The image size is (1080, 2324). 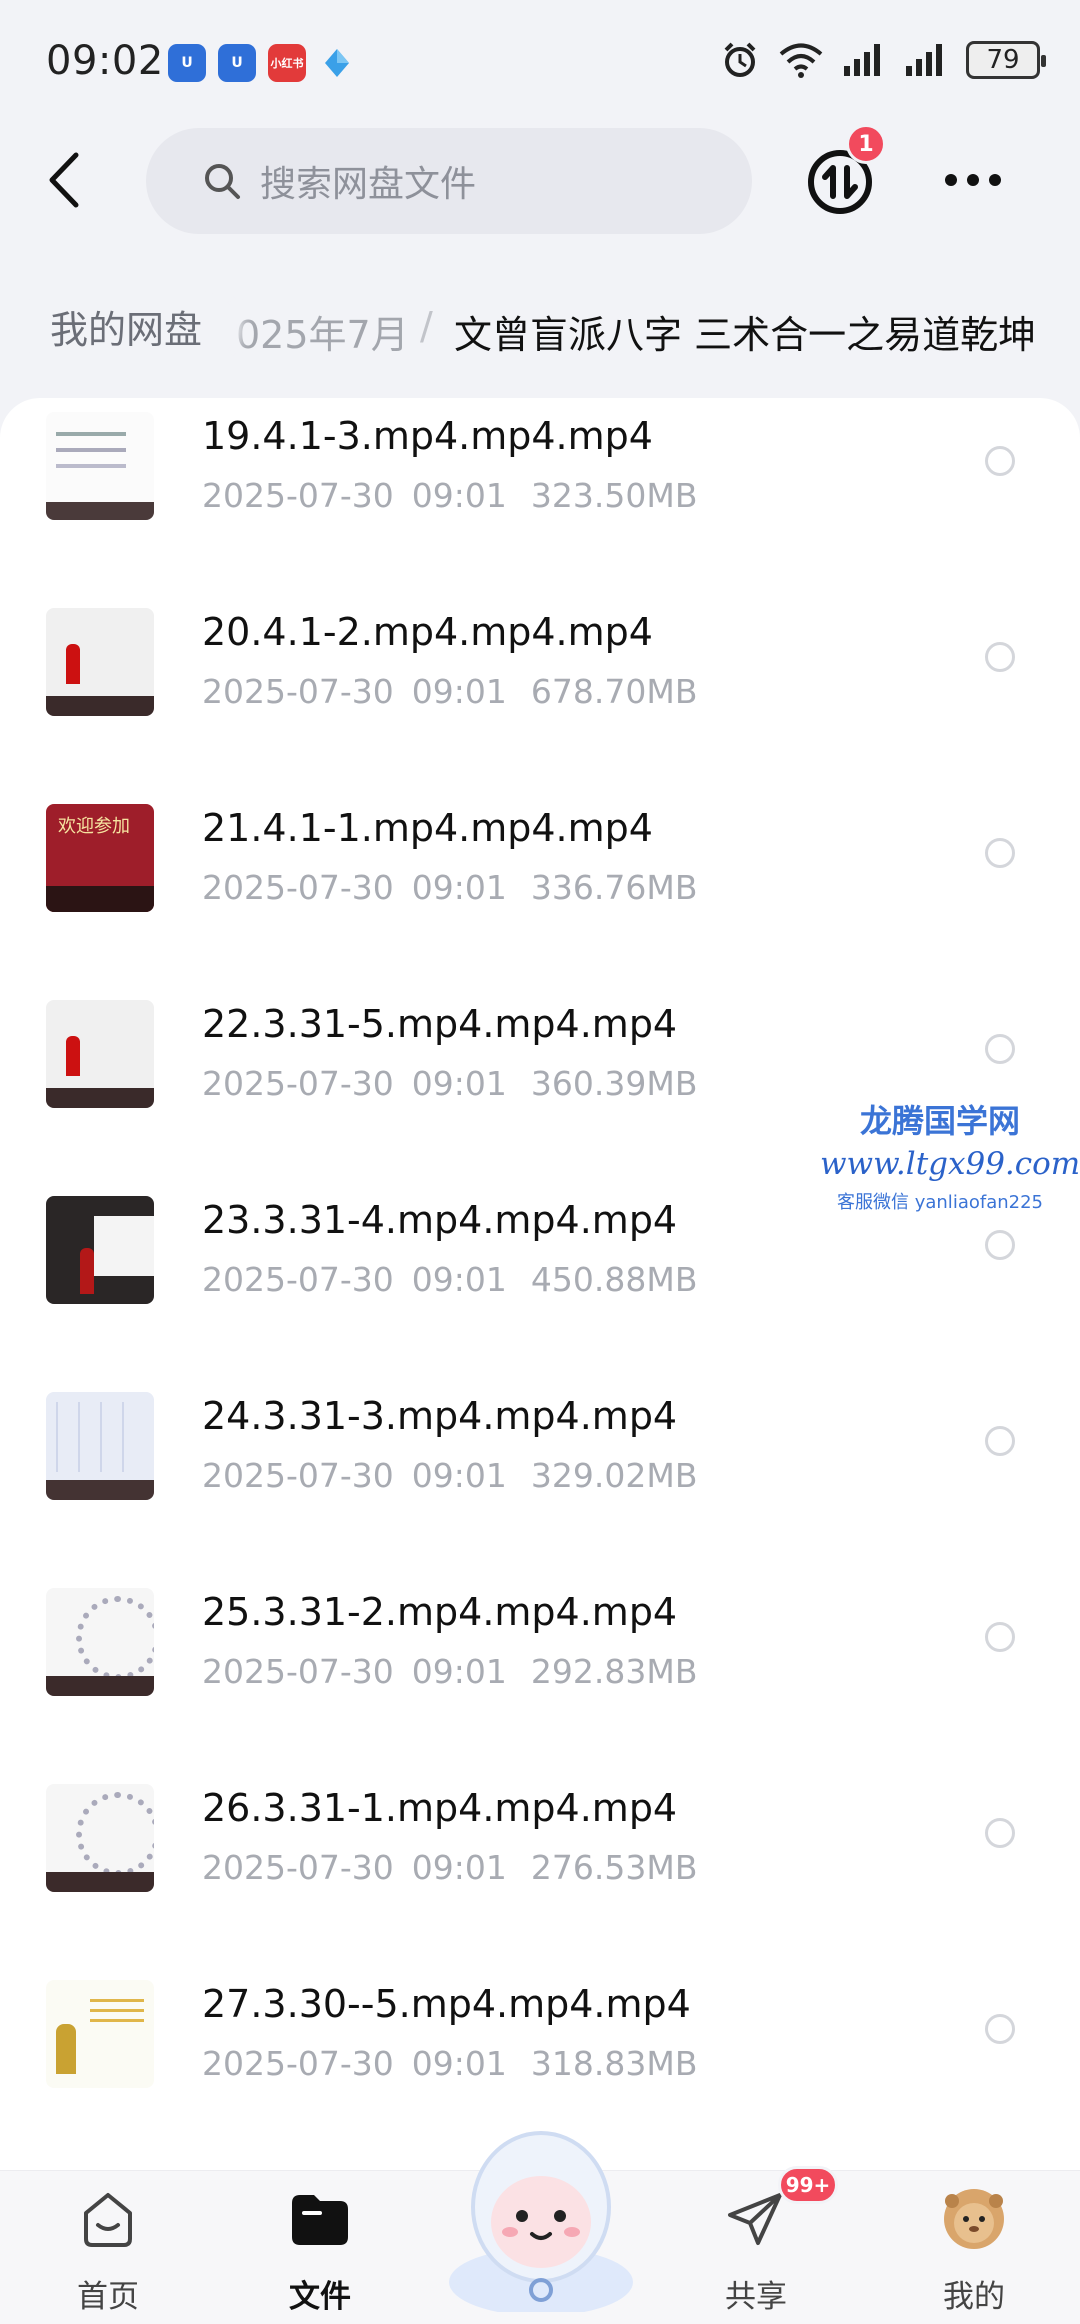 I want to click on more-options-button, so click(x=973, y=180).